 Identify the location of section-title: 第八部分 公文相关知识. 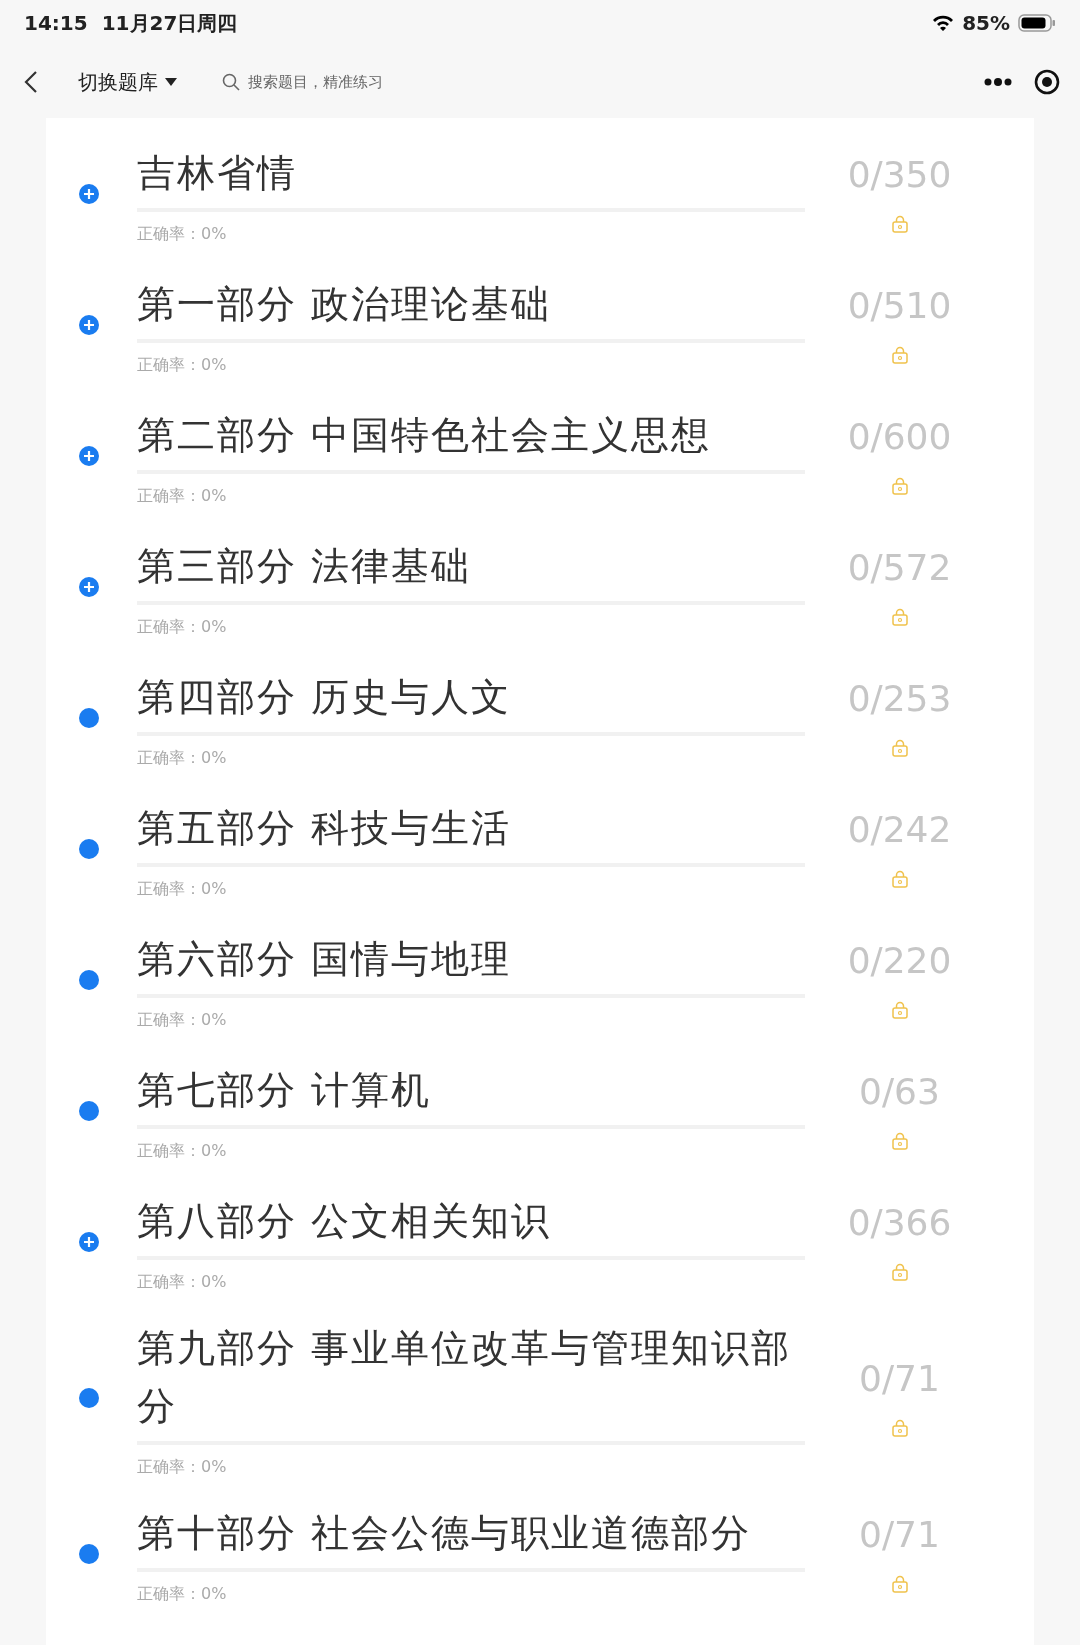
(471, 1221).